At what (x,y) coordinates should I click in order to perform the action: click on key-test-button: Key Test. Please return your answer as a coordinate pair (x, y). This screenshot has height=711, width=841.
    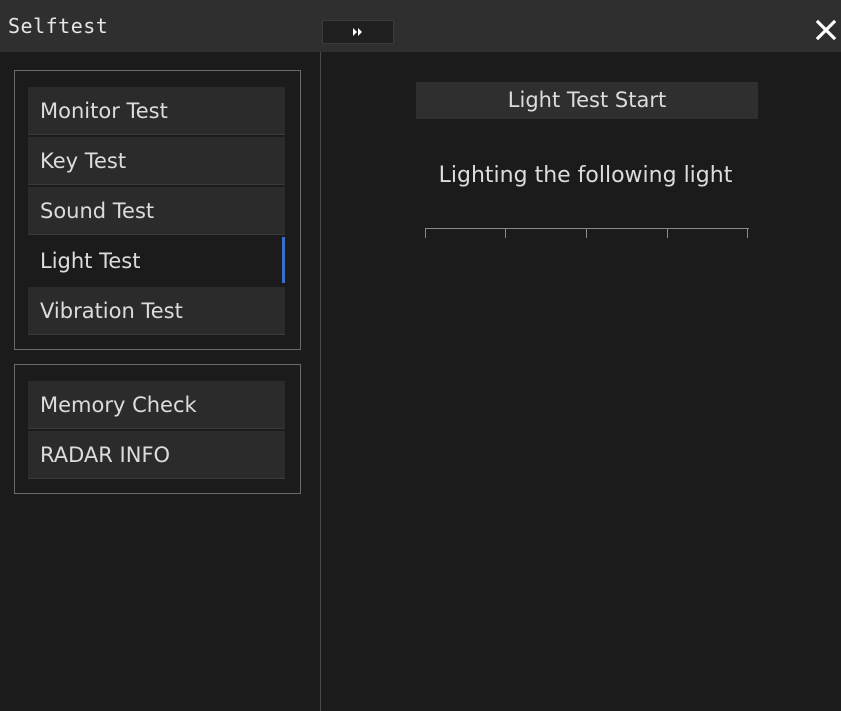
    Looking at the image, I should click on (156, 161).